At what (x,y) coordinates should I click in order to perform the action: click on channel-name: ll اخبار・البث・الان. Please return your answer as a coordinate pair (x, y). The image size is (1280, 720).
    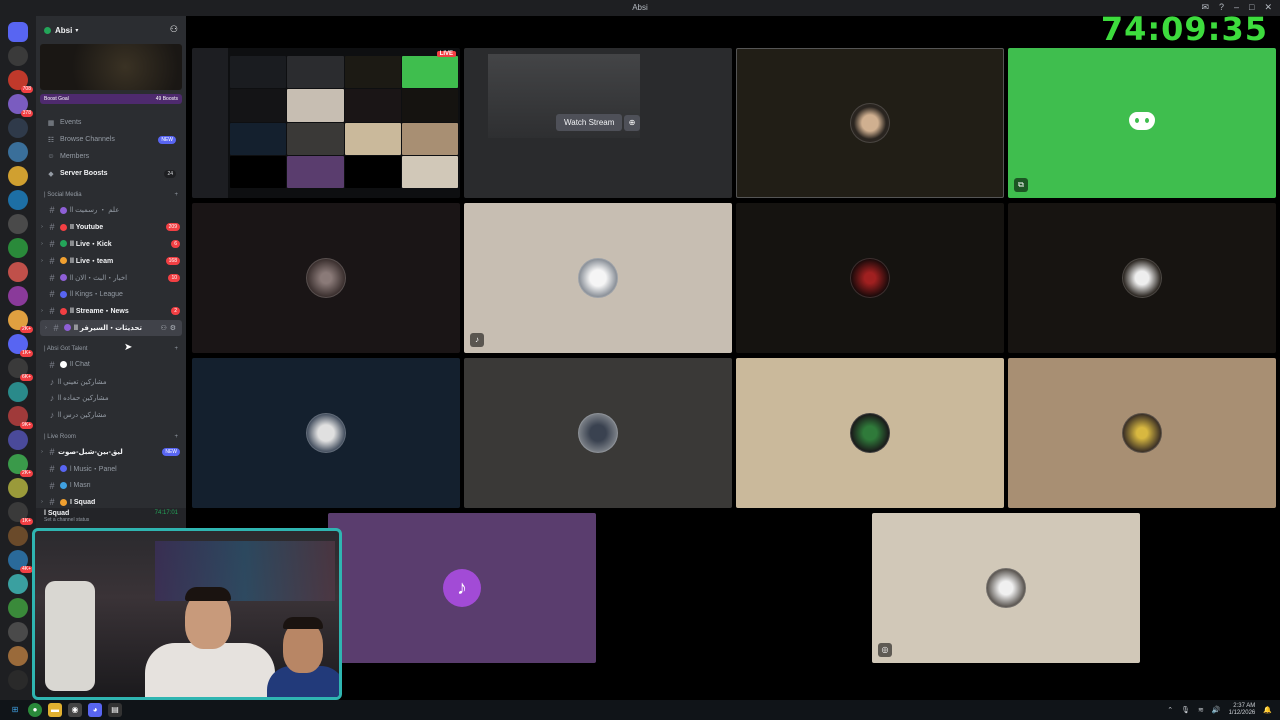
    Looking at the image, I should click on (99, 278).